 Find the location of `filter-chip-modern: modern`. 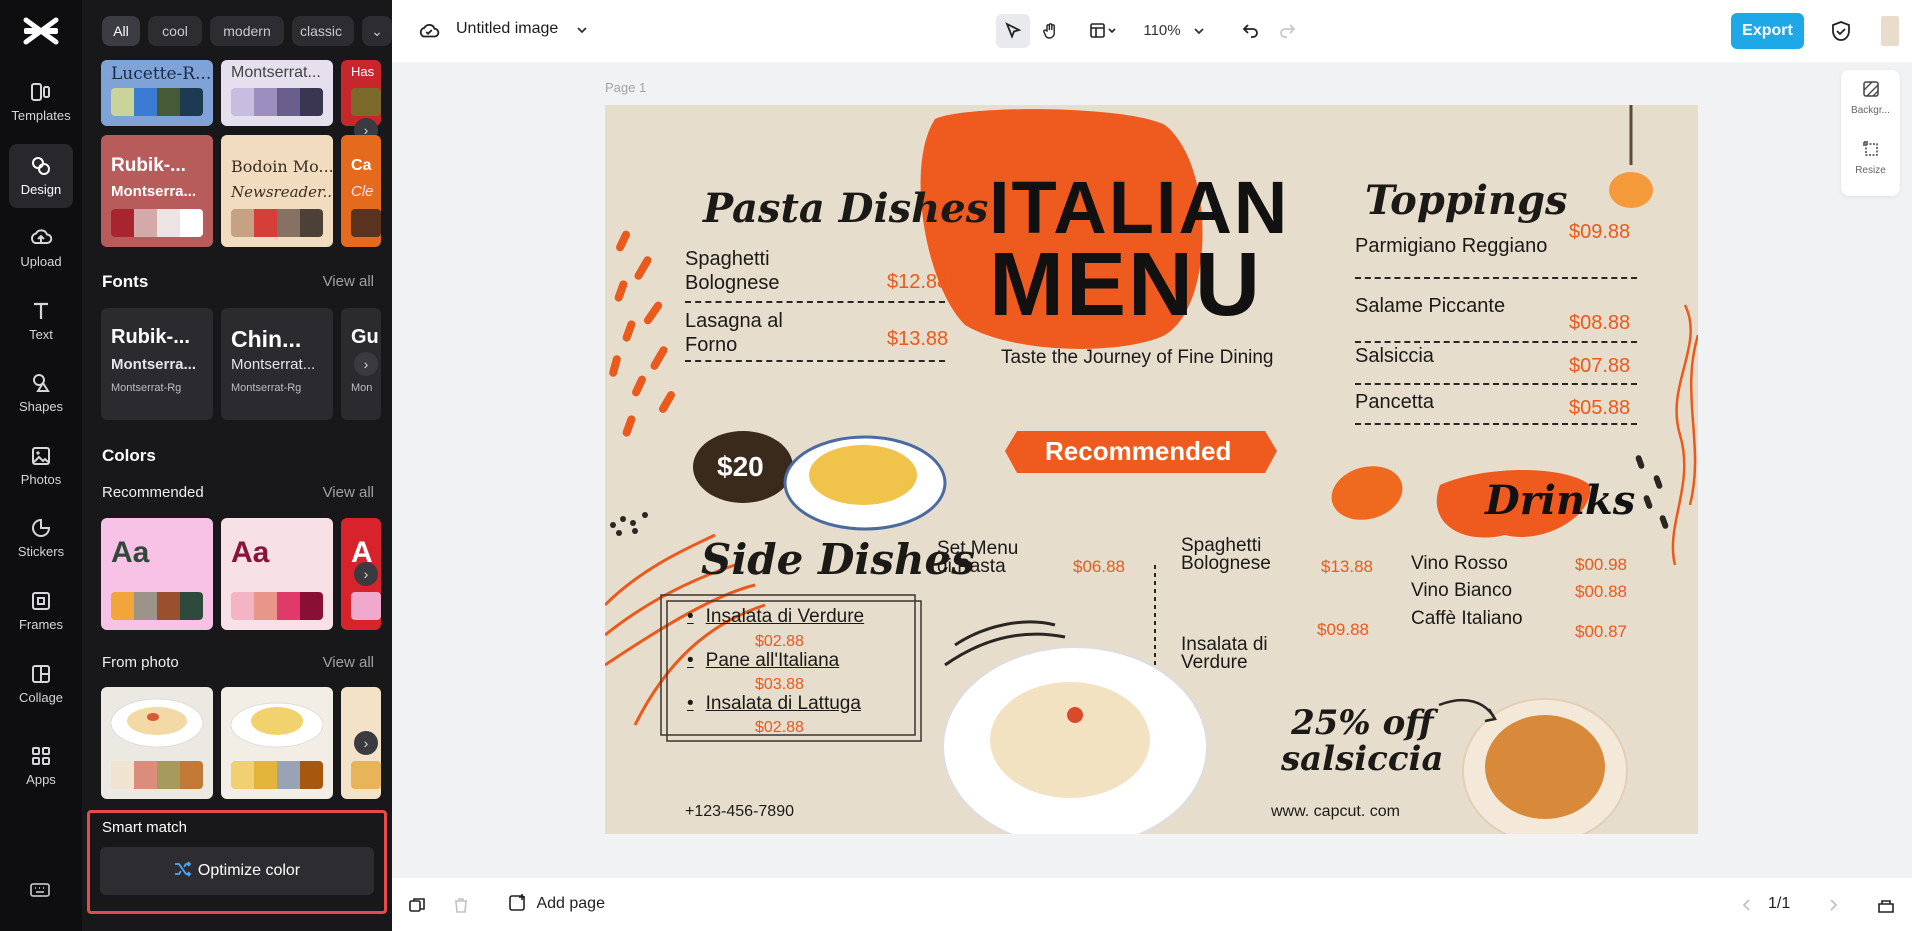

filter-chip-modern: modern is located at coordinates (247, 31).